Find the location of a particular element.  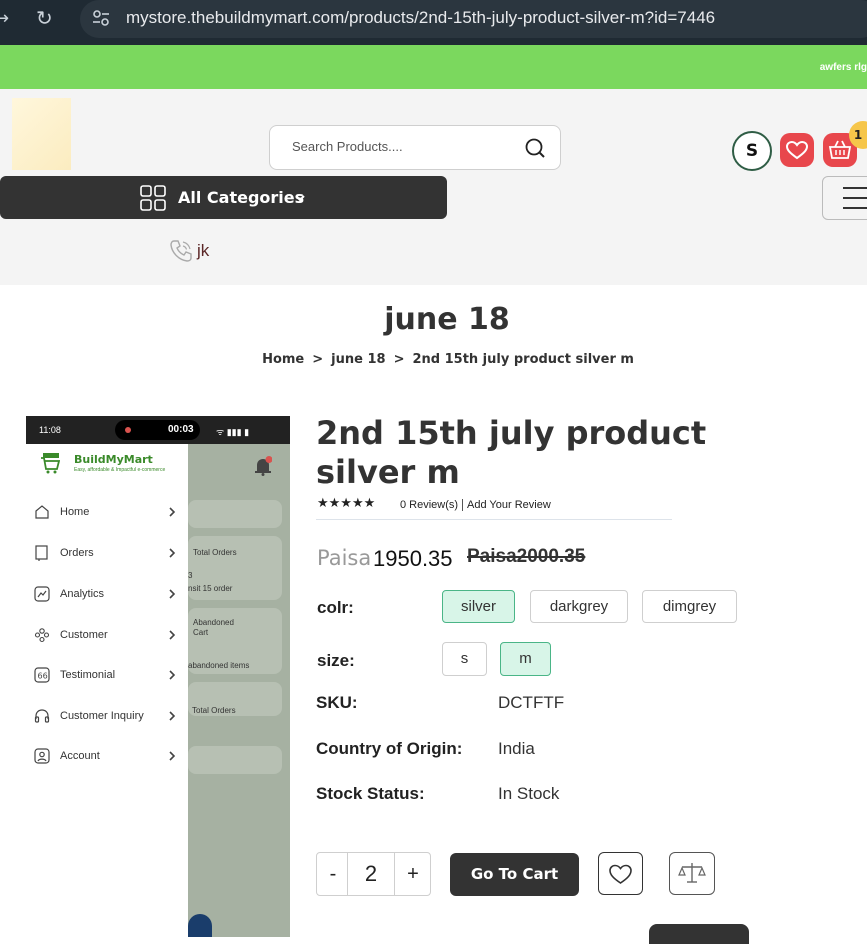

user-avatar: S is located at coordinates (752, 151).